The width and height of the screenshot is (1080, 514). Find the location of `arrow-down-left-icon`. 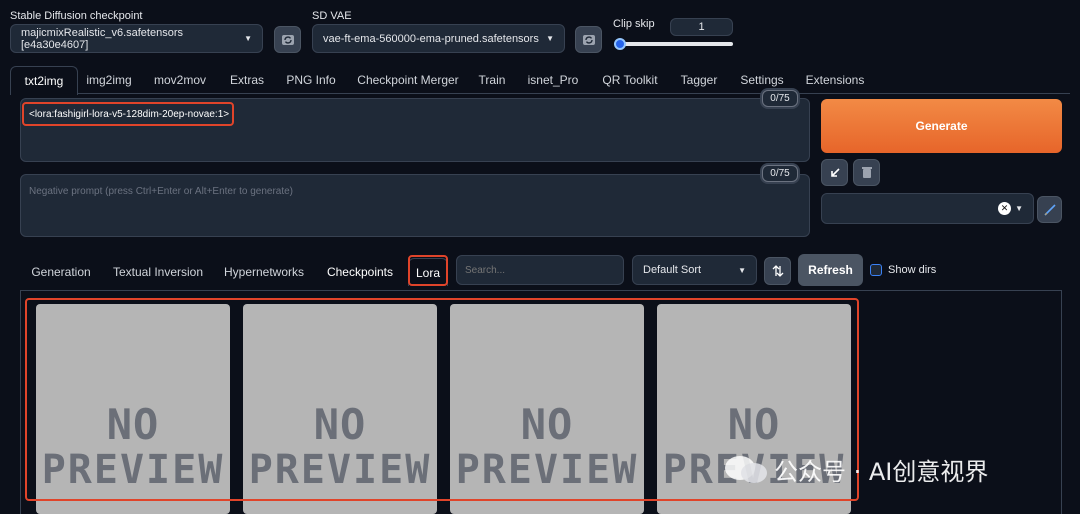

arrow-down-left-icon is located at coordinates (835, 172).